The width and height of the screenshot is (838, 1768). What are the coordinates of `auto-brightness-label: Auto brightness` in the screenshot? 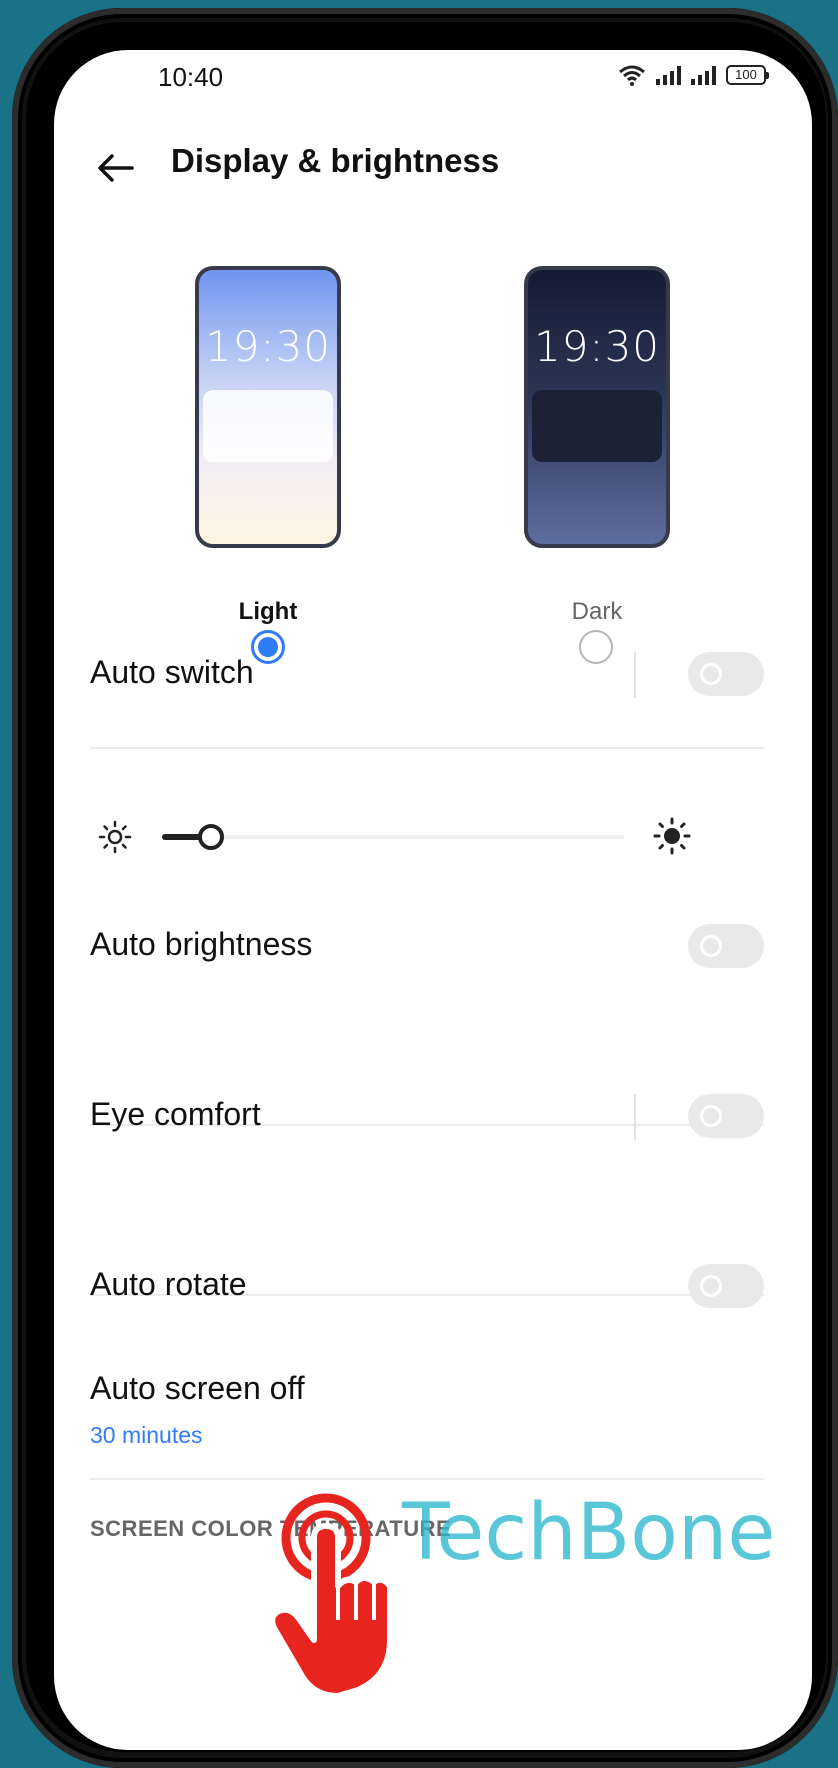 It's located at (201, 944).